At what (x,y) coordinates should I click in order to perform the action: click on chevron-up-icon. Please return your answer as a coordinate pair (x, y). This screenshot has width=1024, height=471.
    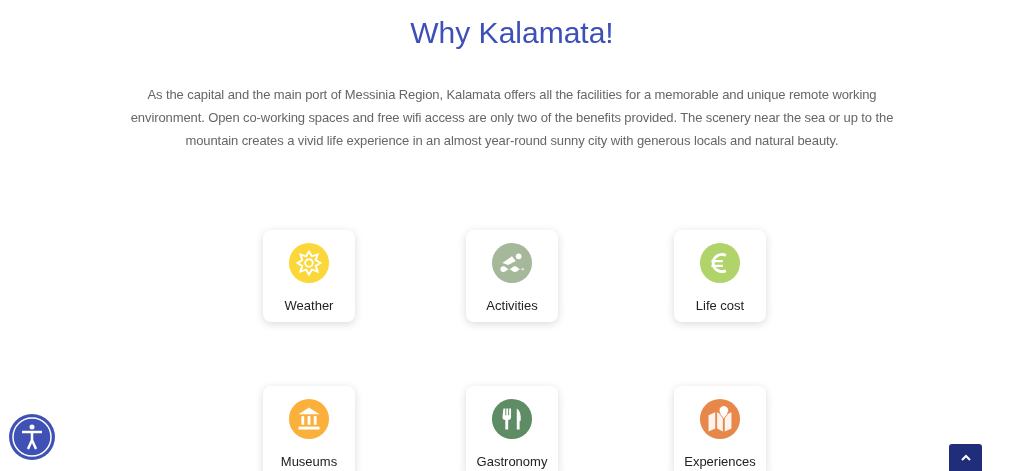
    Looking at the image, I should click on (965, 457).